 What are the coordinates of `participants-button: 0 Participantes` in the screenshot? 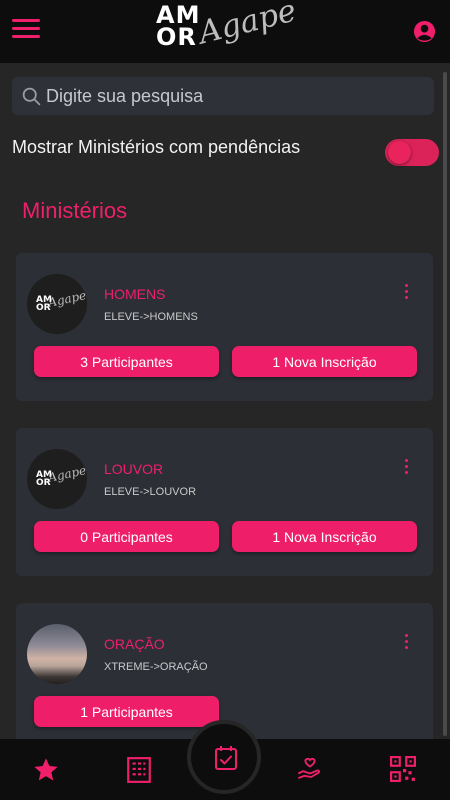 It's located at (126, 536).